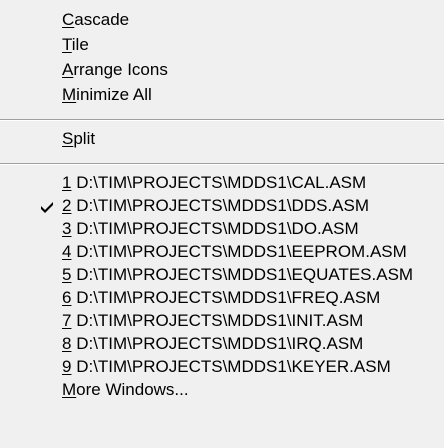 The width and height of the screenshot is (444, 448). What do you see at coordinates (239, 251) in the screenshot?
I see `menu-item-label: D:\TIM\PROJECTS\MDDS1\EEPROM.ASM` at bounding box center [239, 251].